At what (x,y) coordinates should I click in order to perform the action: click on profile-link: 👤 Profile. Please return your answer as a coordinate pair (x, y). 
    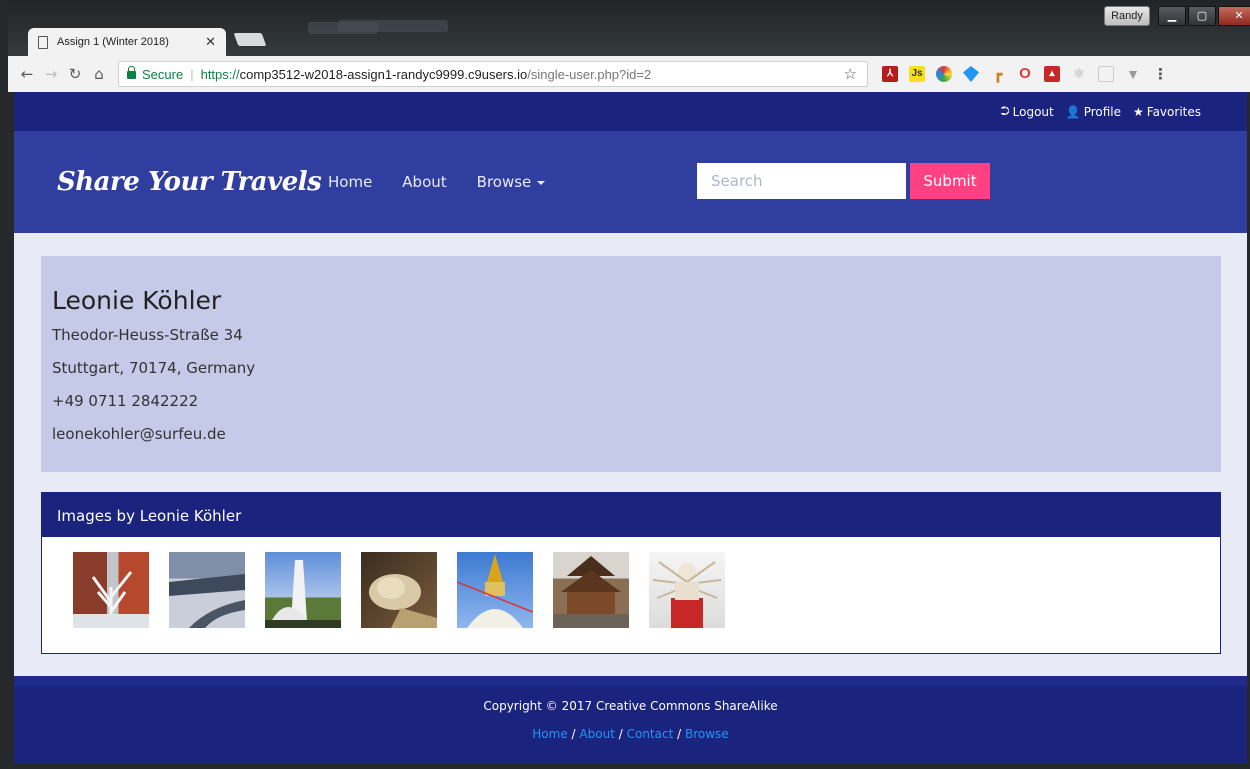
    Looking at the image, I should click on (1093, 112).